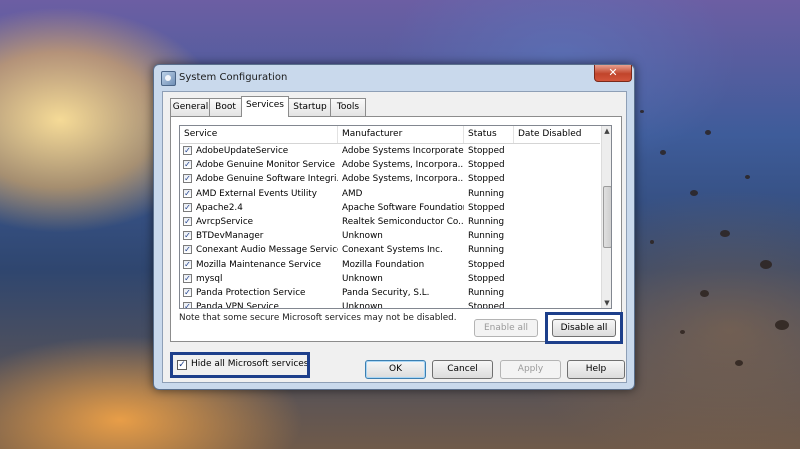 This screenshot has height=449, width=800. I want to click on close-icon: ✕, so click(613, 72).